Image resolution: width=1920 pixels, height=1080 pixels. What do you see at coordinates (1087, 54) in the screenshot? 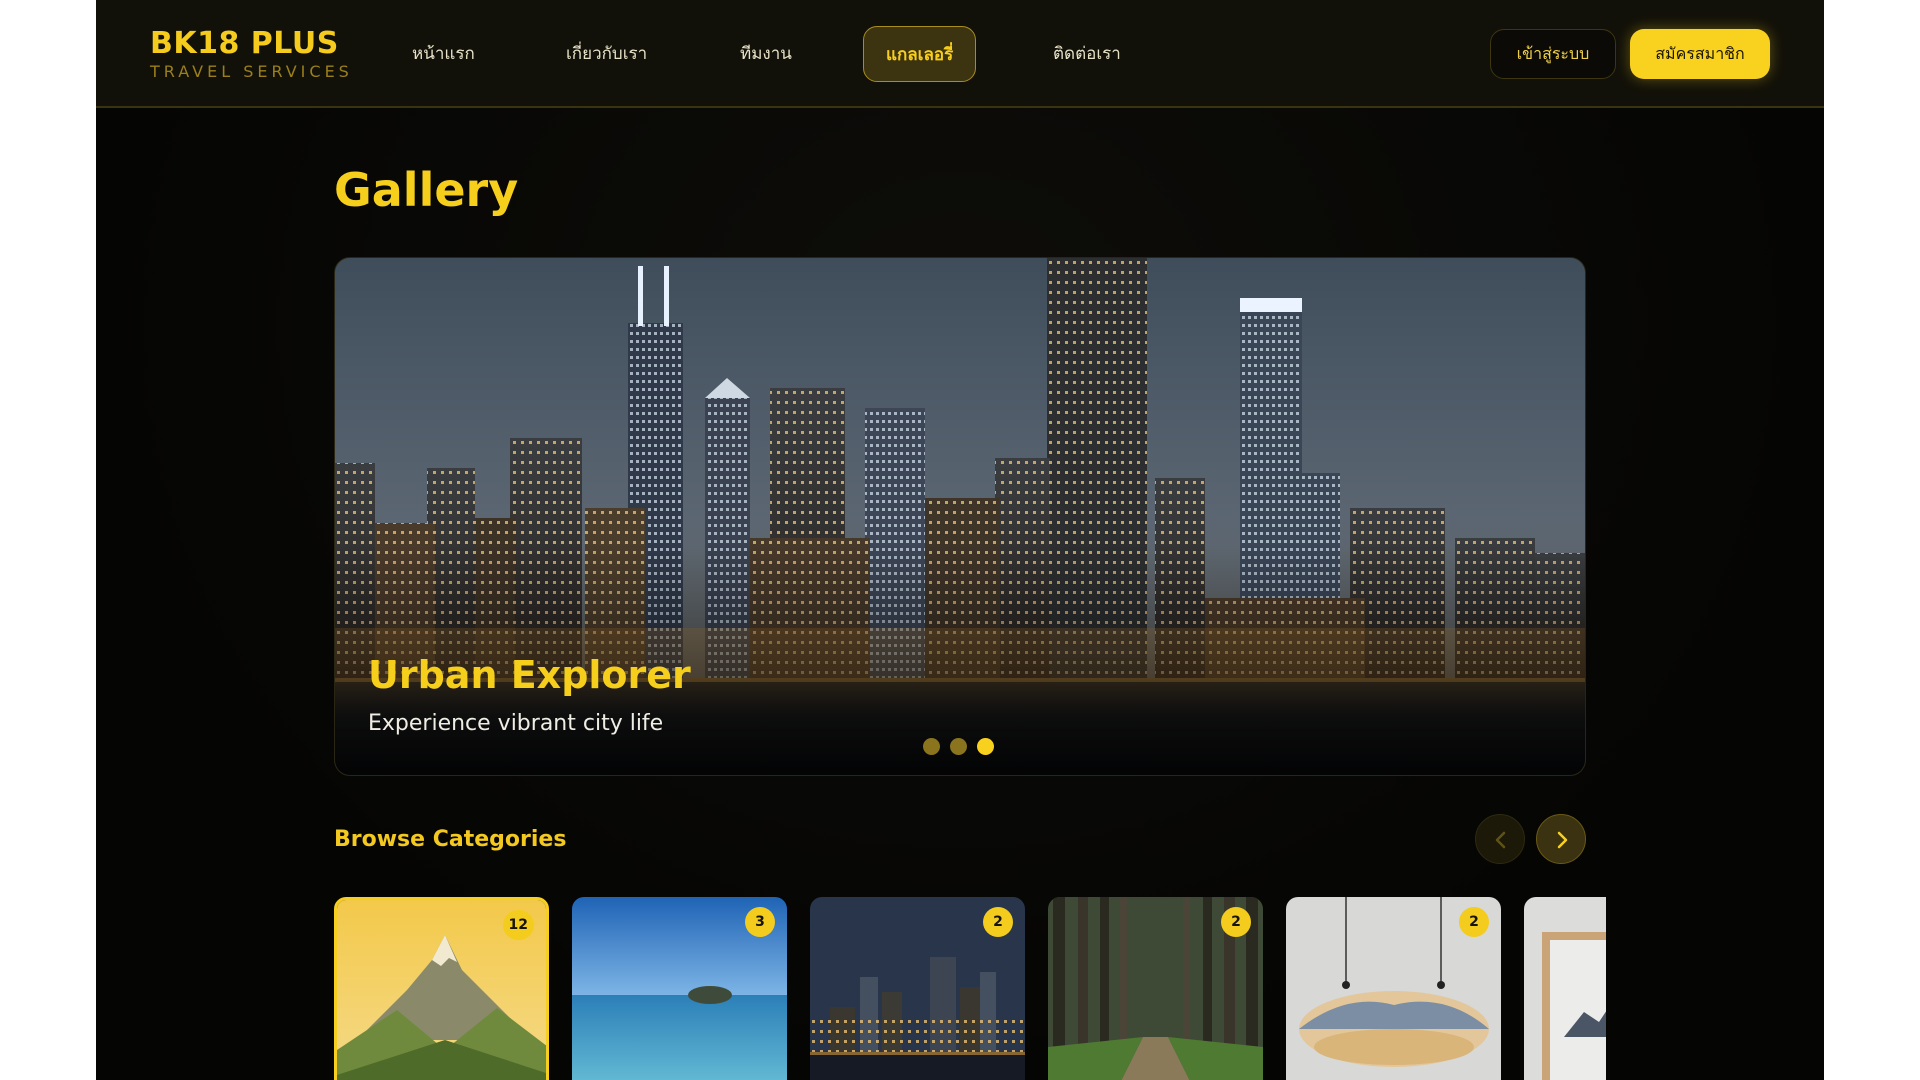
I see `nav-item-contact: ติดต่อเรา` at bounding box center [1087, 54].